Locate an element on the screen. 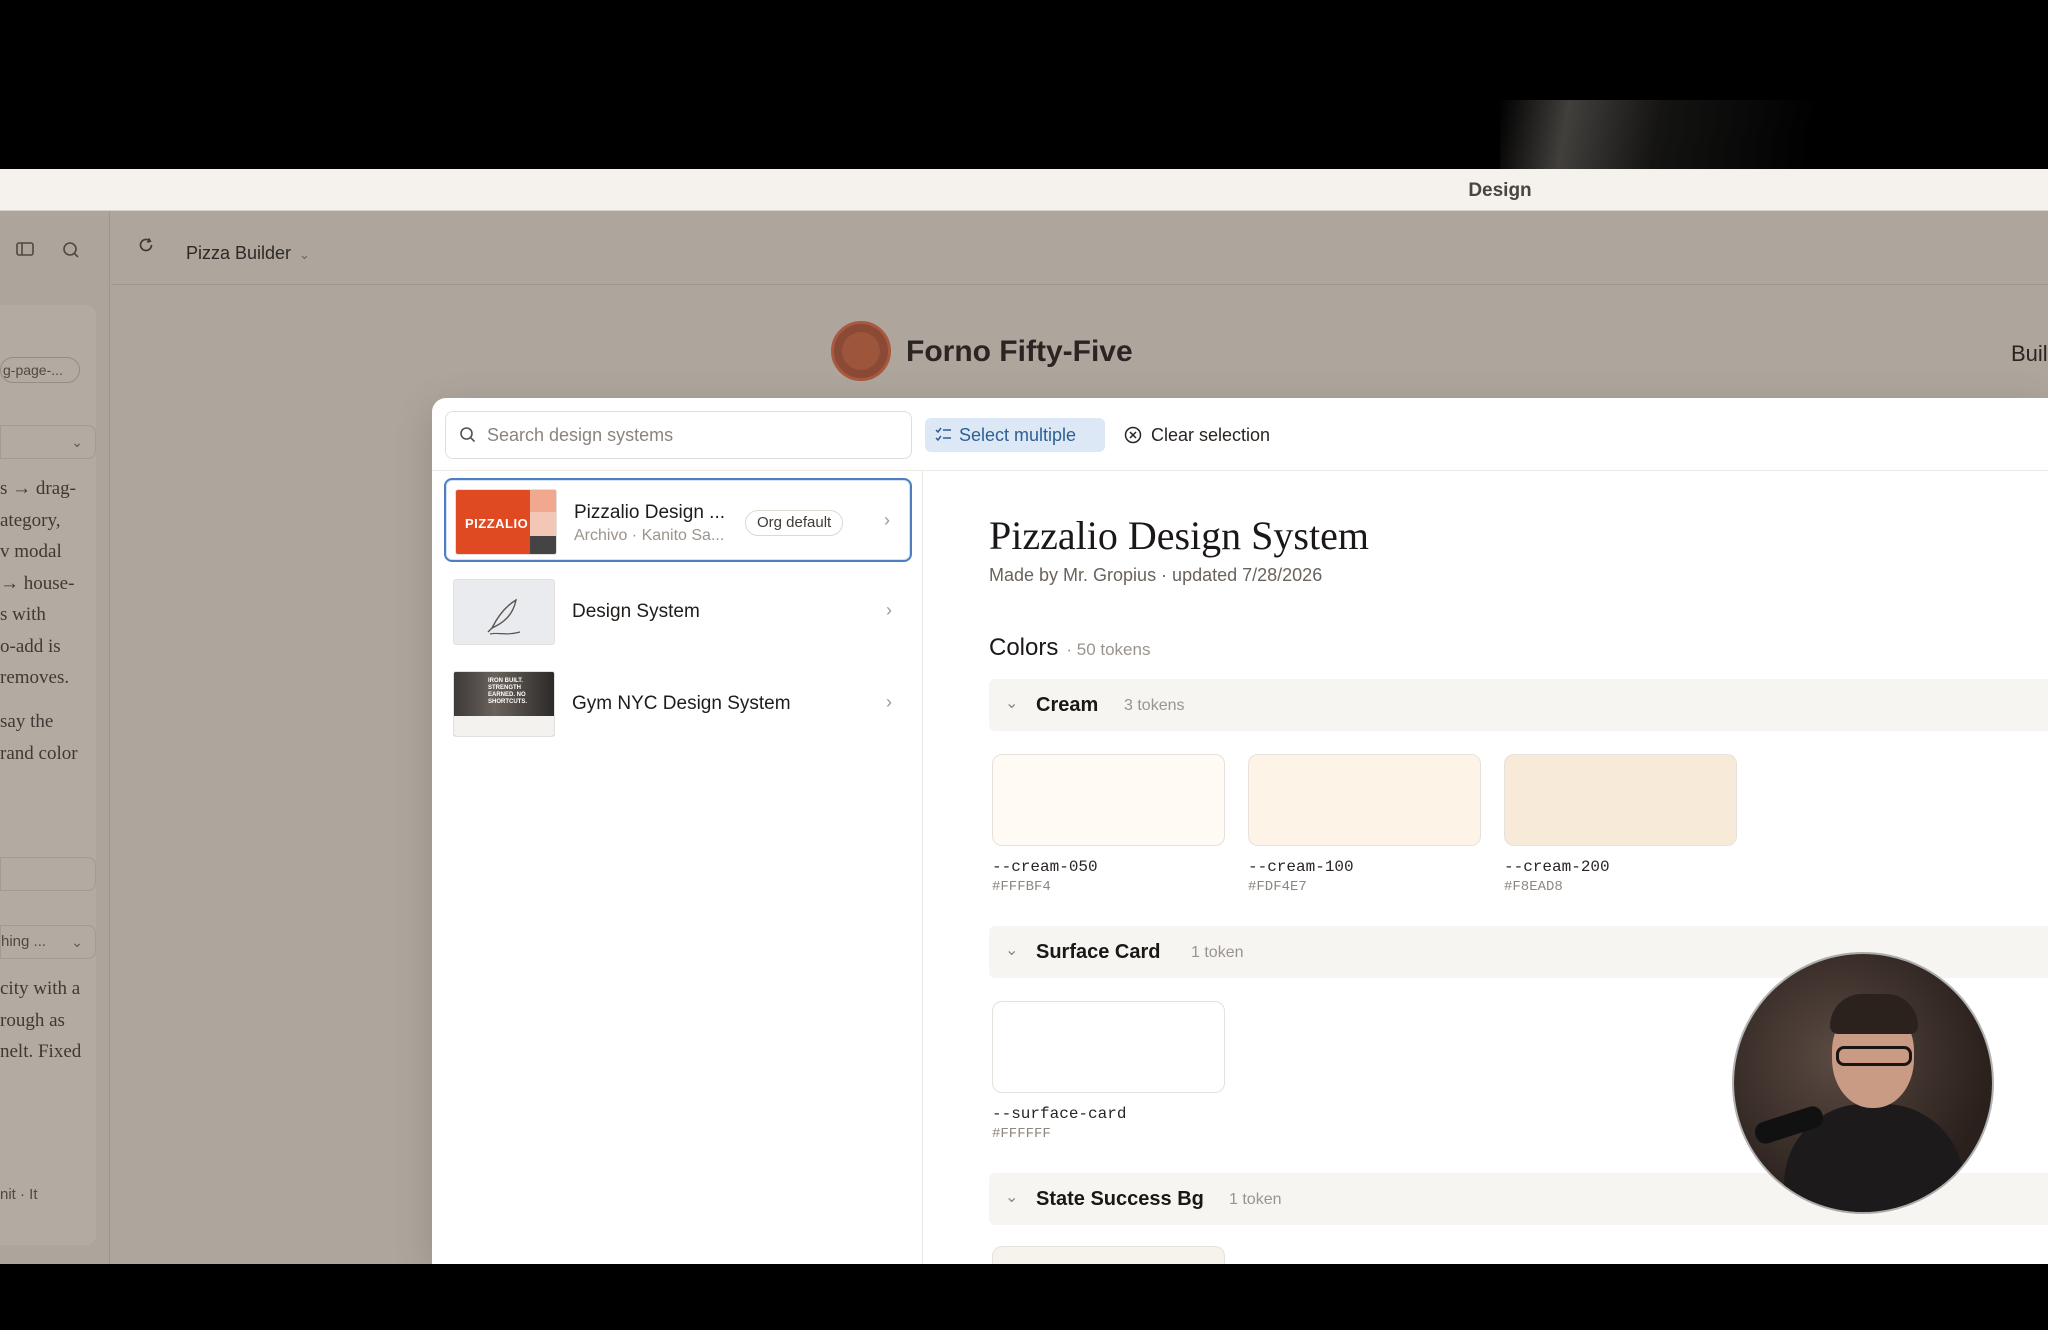 The image size is (2048, 1330). sidebar-message-2: say the rand color is located at coordinates (39, 737).